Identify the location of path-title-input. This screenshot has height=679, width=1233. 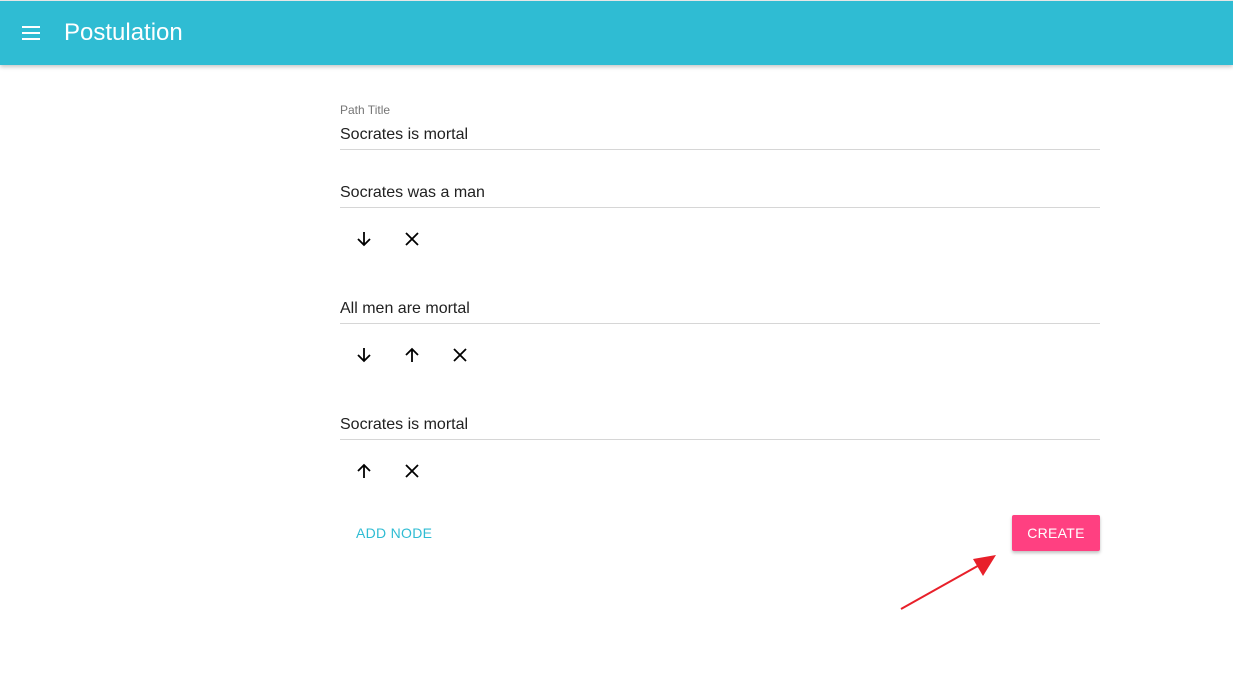
(720, 135).